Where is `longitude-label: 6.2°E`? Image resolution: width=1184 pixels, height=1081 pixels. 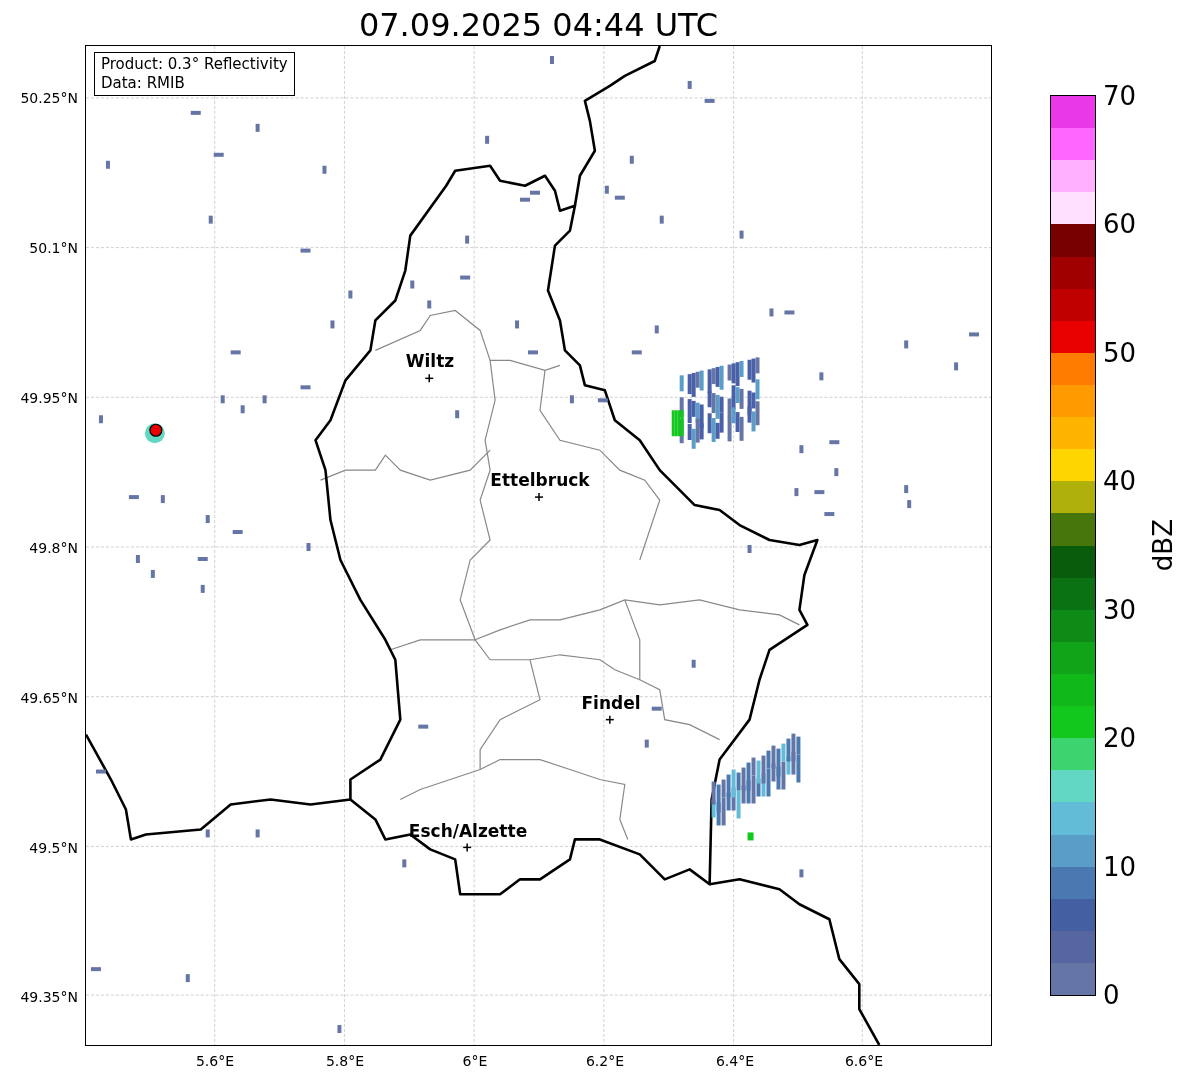 longitude-label: 6.2°E is located at coordinates (605, 1061).